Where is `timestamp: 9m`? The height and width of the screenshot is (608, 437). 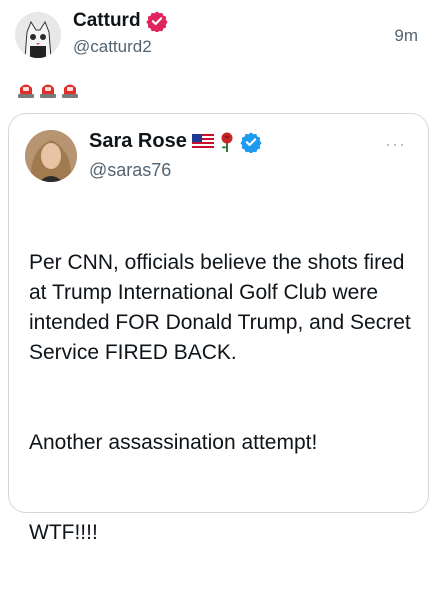
timestamp: 9m is located at coordinates (406, 36).